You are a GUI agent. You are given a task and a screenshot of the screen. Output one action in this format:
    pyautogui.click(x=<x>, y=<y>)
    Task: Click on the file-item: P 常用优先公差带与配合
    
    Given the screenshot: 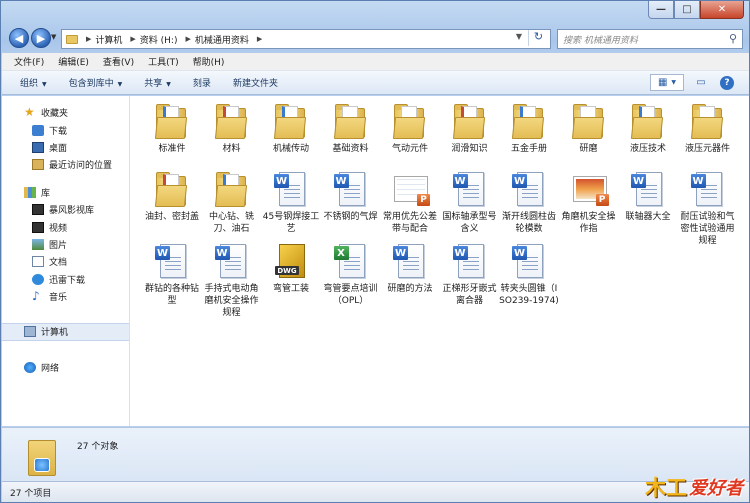 What is the action you would take?
    pyautogui.click(x=410, y=202)
    